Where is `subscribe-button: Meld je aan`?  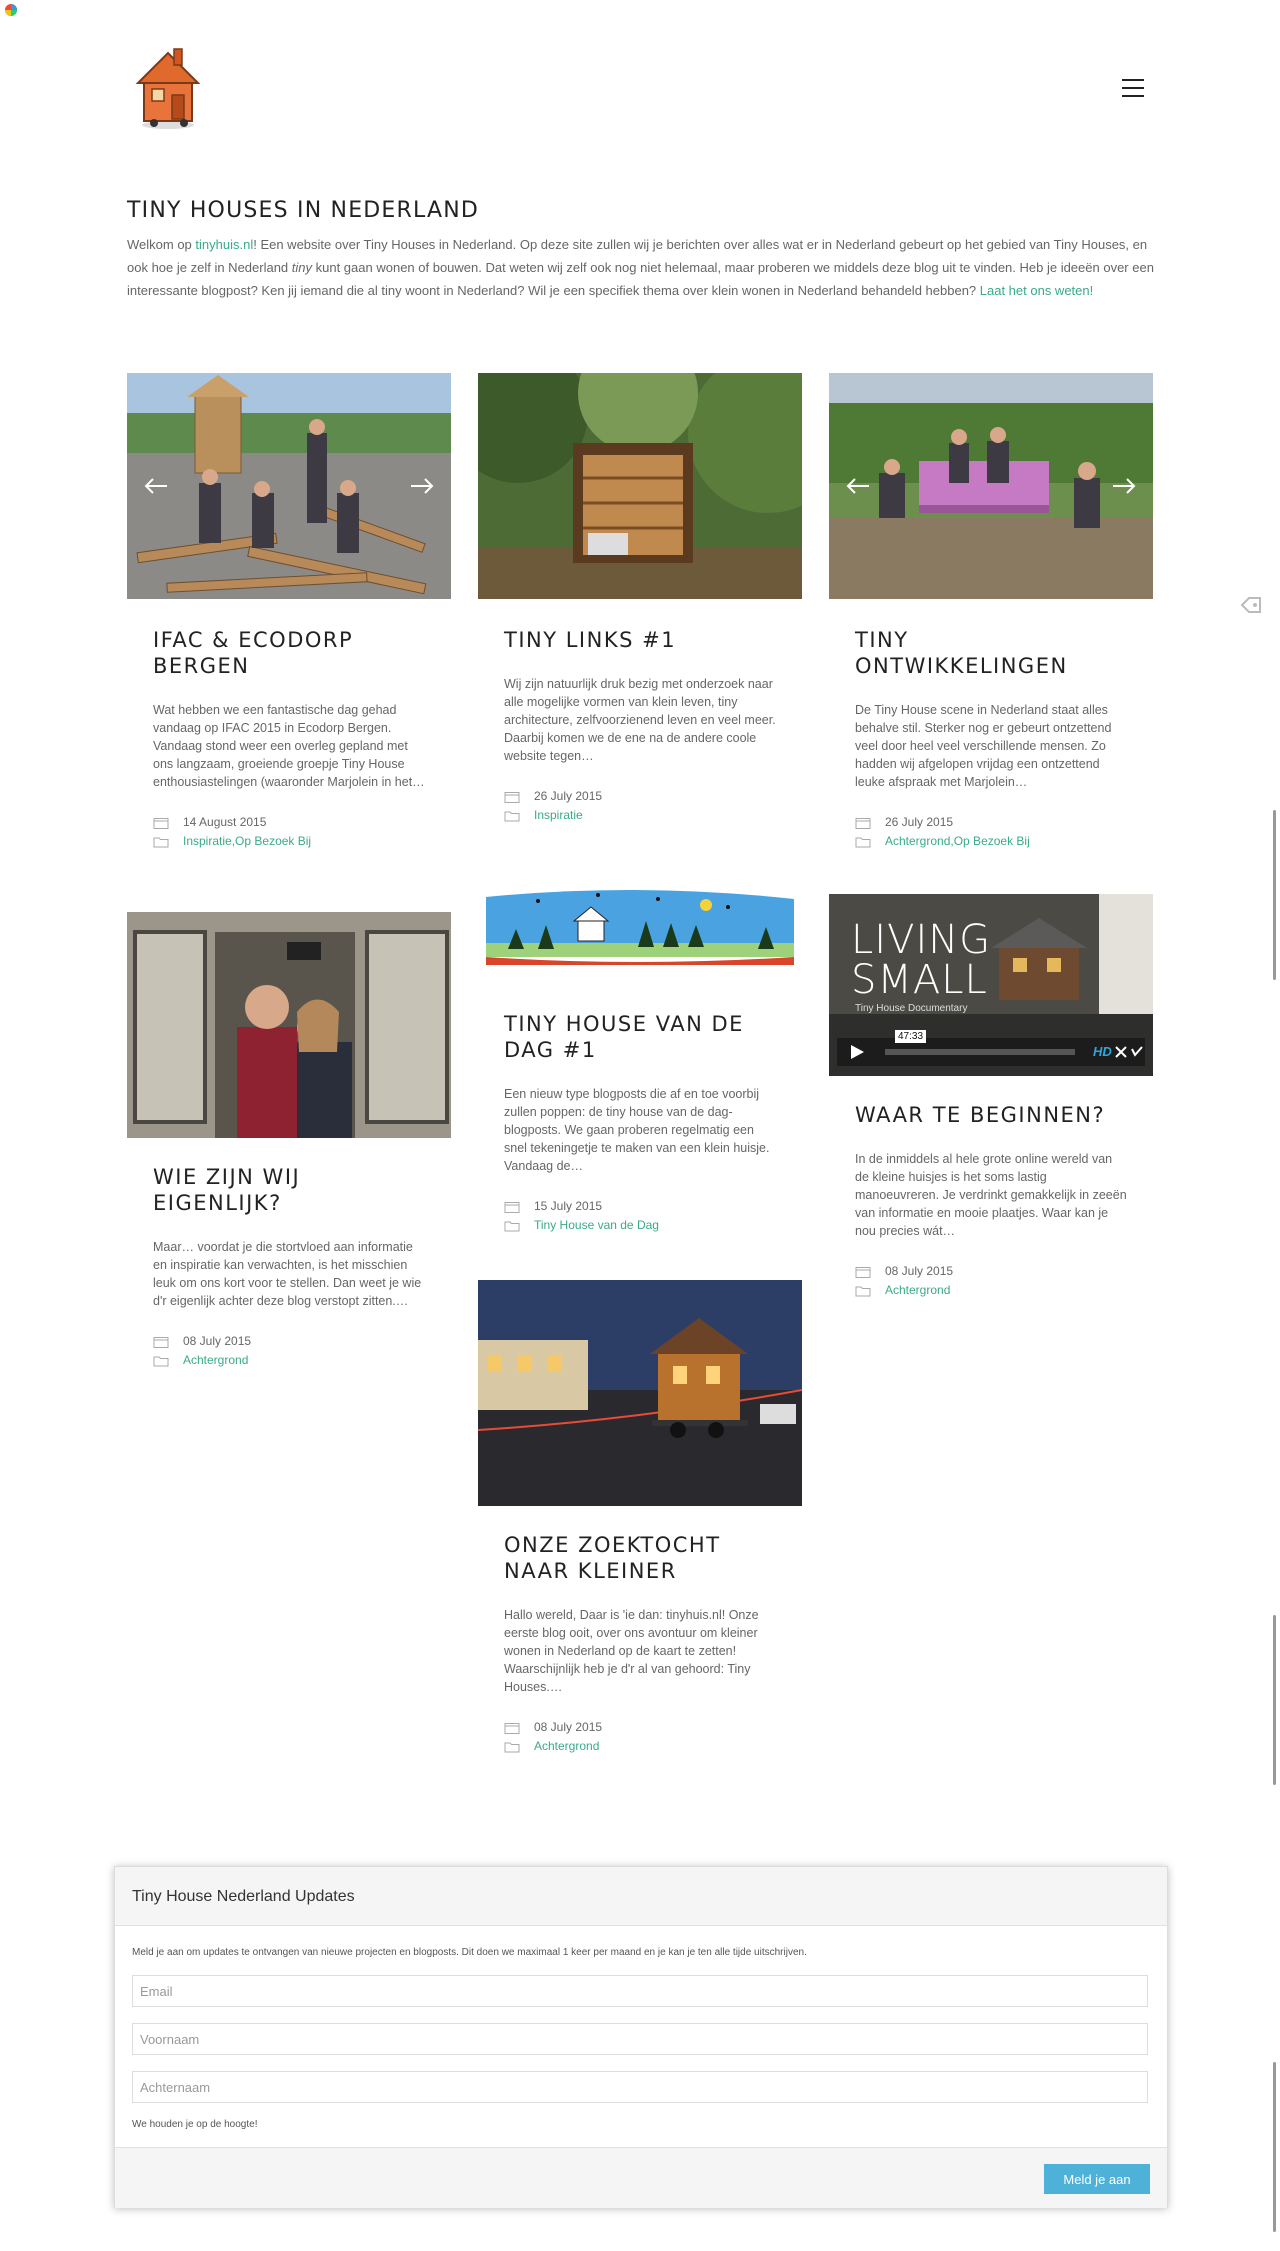 subscribe-button: Meld je aan is located at coordinates (1097, 2179).